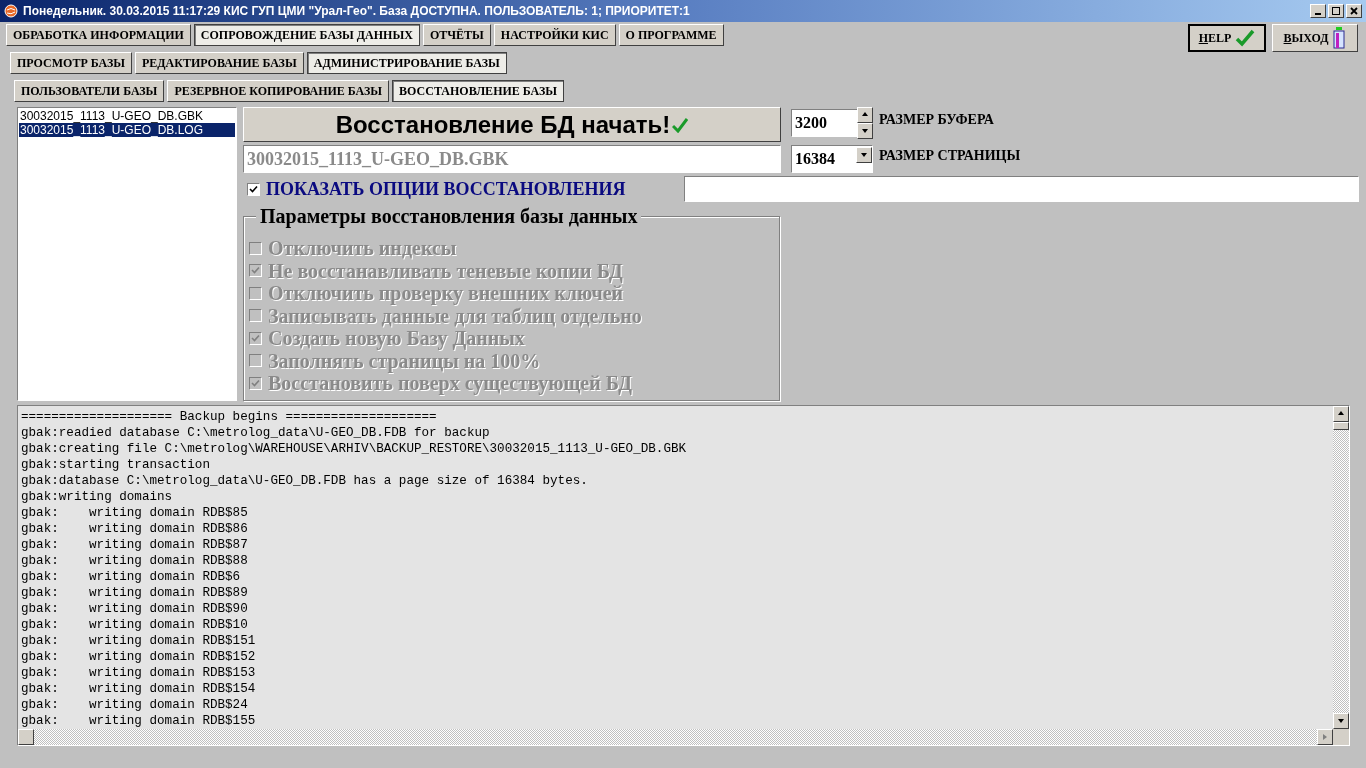  I want to click on tab: О ПРОГРАММЕ, so click(671, 35).